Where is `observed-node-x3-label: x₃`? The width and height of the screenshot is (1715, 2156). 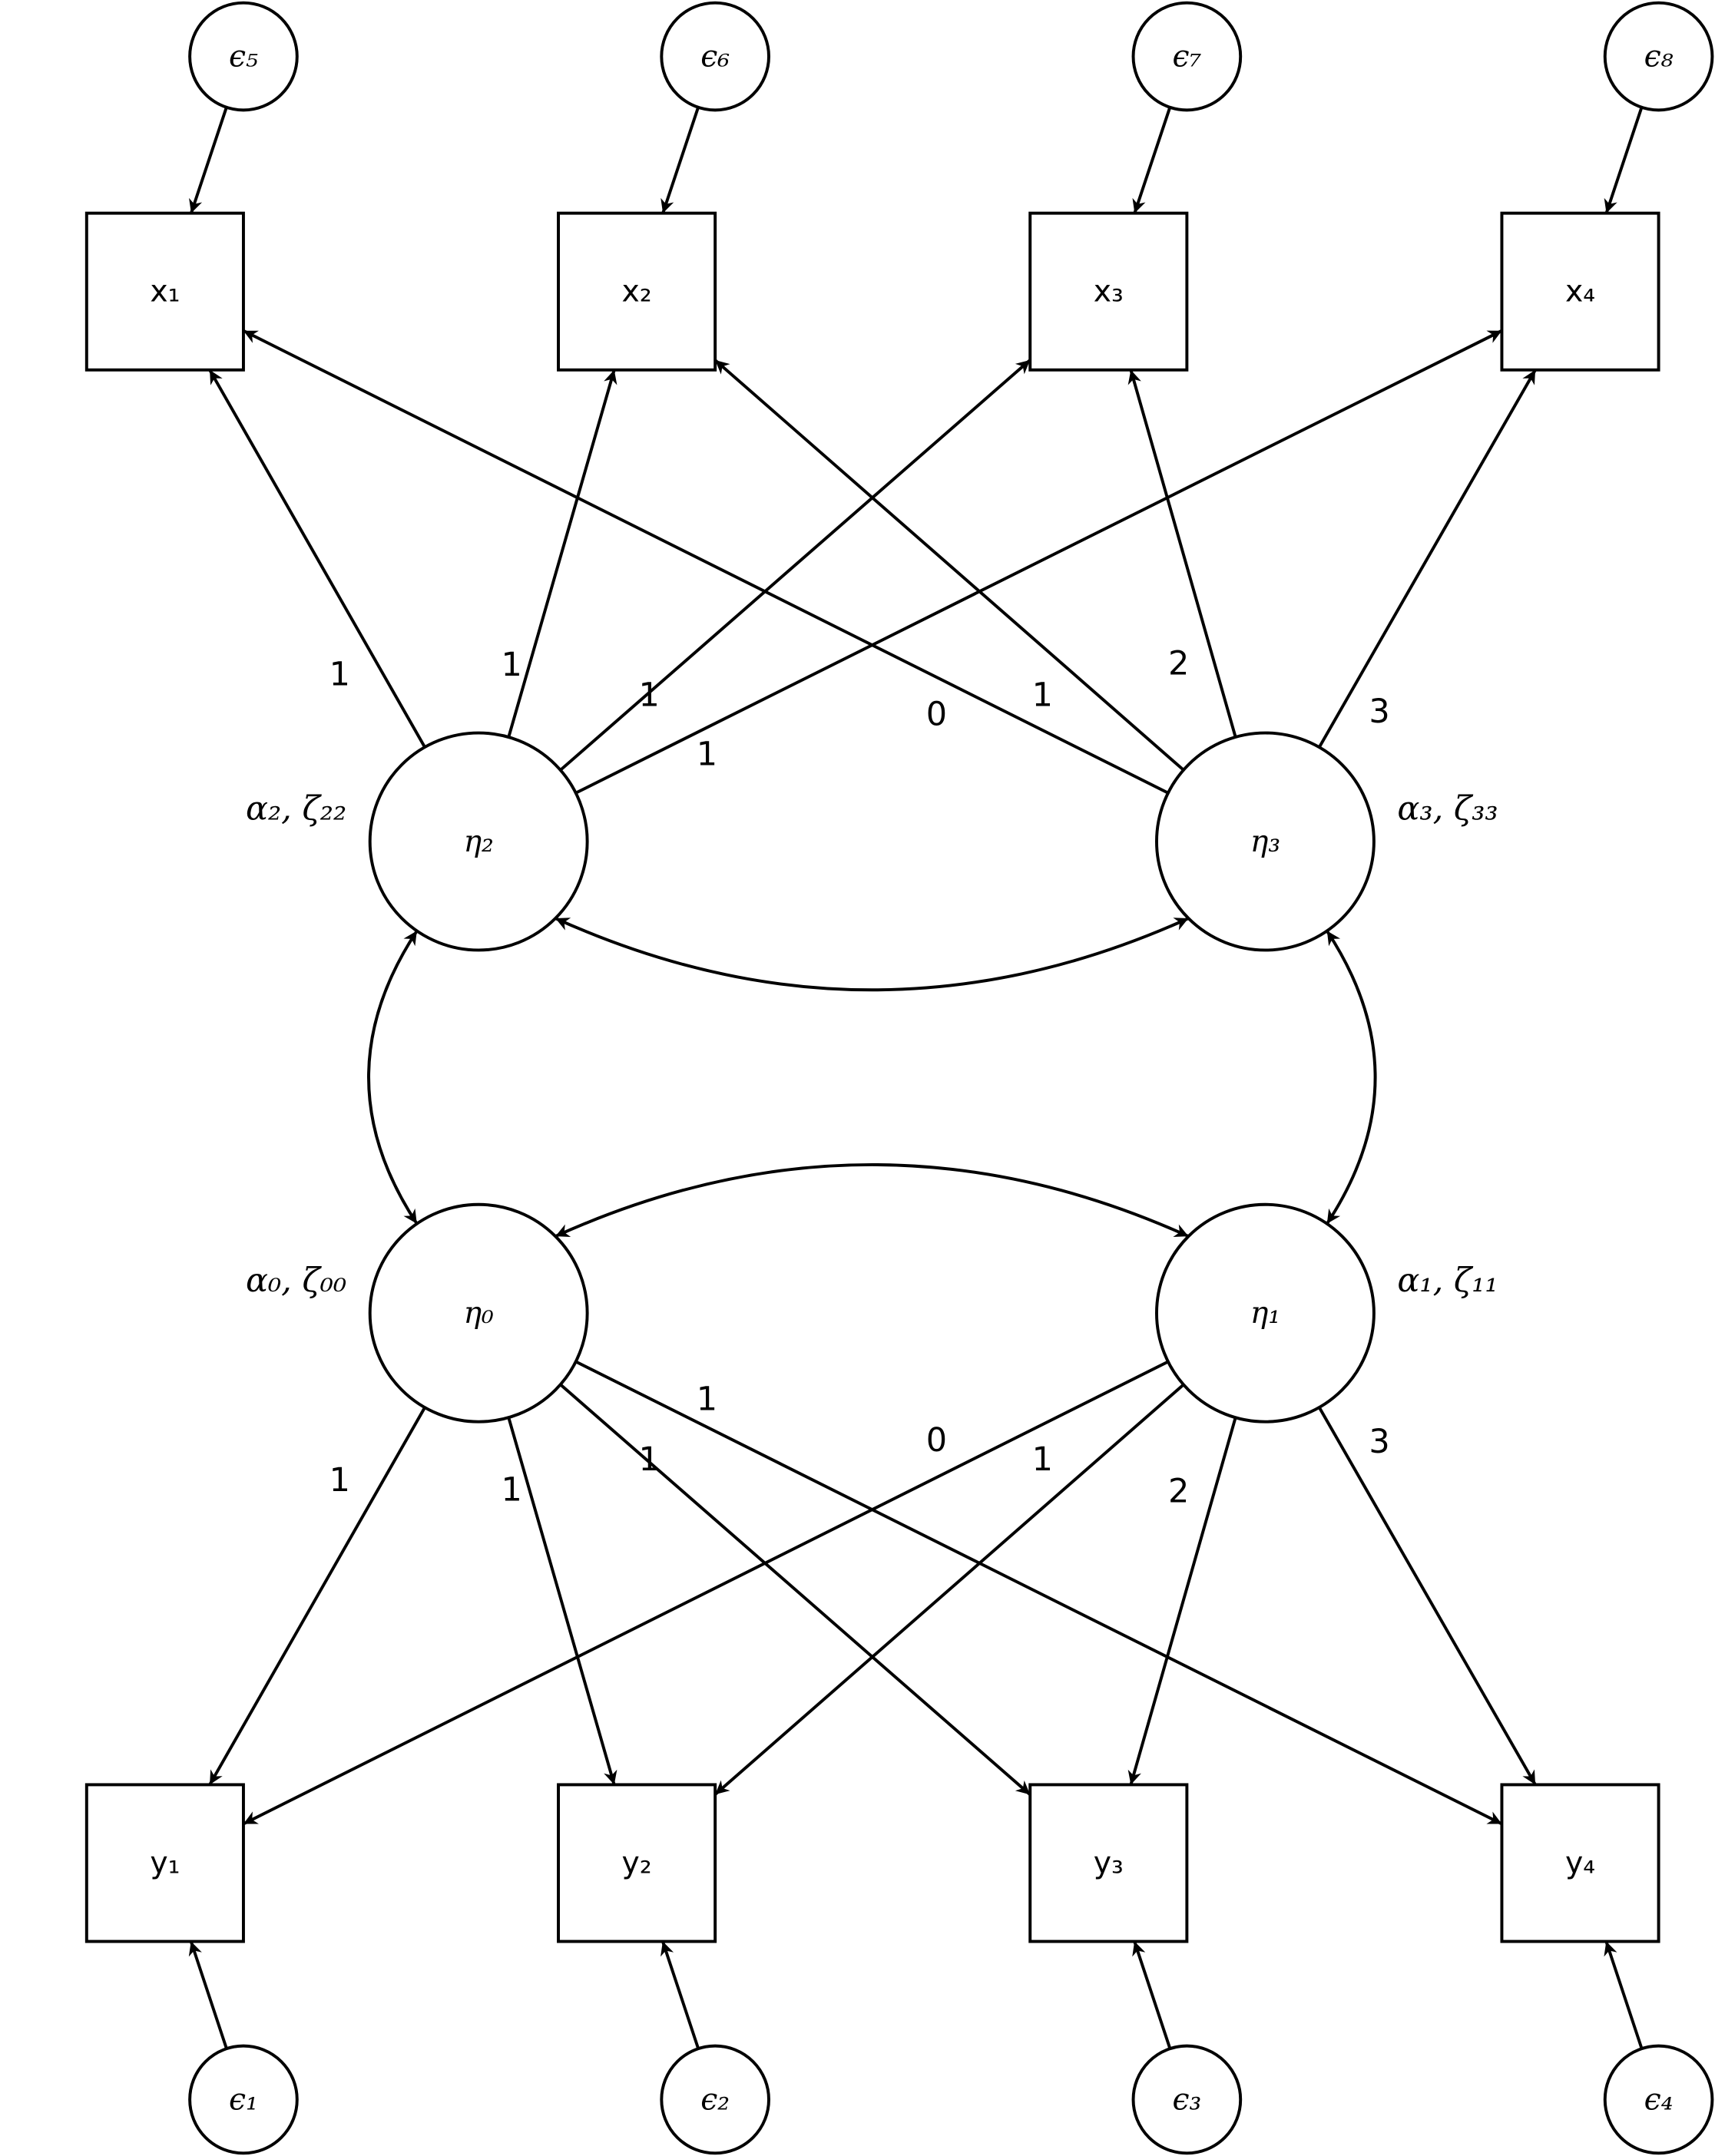 observed-node-x3-label: x₃ is located at coordinates (1109, 291).